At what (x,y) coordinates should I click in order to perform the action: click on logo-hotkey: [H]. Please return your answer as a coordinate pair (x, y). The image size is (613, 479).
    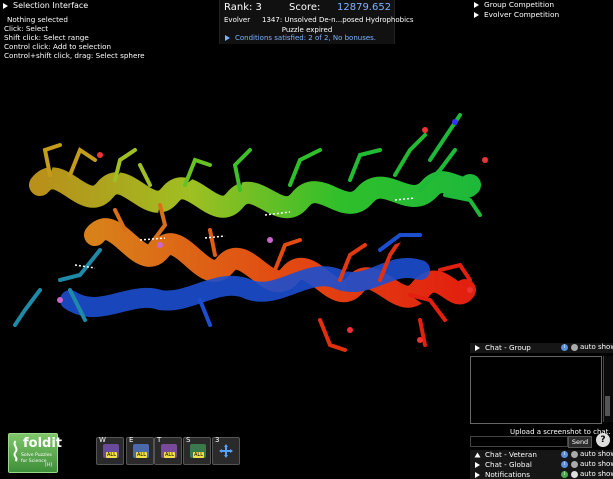
    Looking at the image, I should click on (49, 465).